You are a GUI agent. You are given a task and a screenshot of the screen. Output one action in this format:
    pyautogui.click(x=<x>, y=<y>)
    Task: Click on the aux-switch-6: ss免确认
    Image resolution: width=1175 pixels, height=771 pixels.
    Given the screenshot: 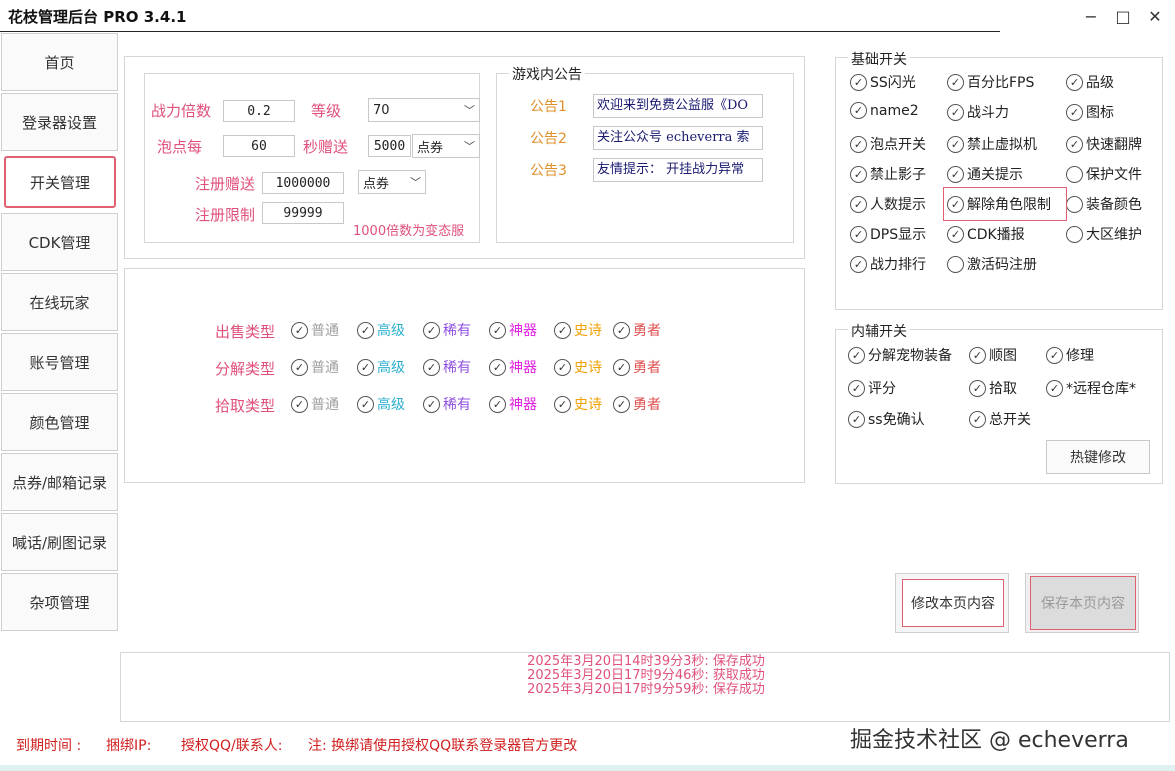 What is the action you would take?
    pyautogui.click(x=886, y=419)
    